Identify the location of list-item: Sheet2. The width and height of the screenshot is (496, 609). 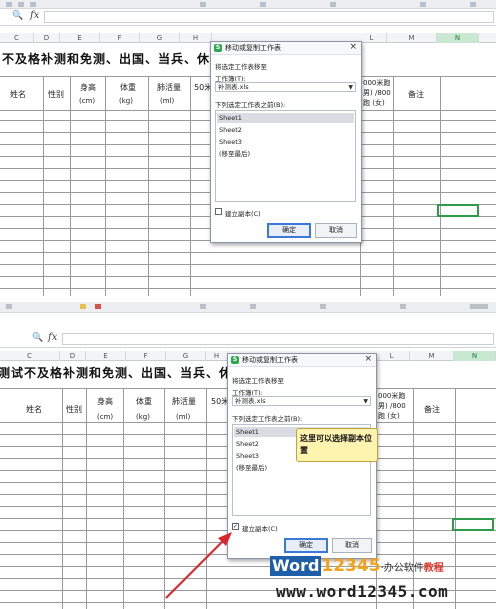
(285, 130).